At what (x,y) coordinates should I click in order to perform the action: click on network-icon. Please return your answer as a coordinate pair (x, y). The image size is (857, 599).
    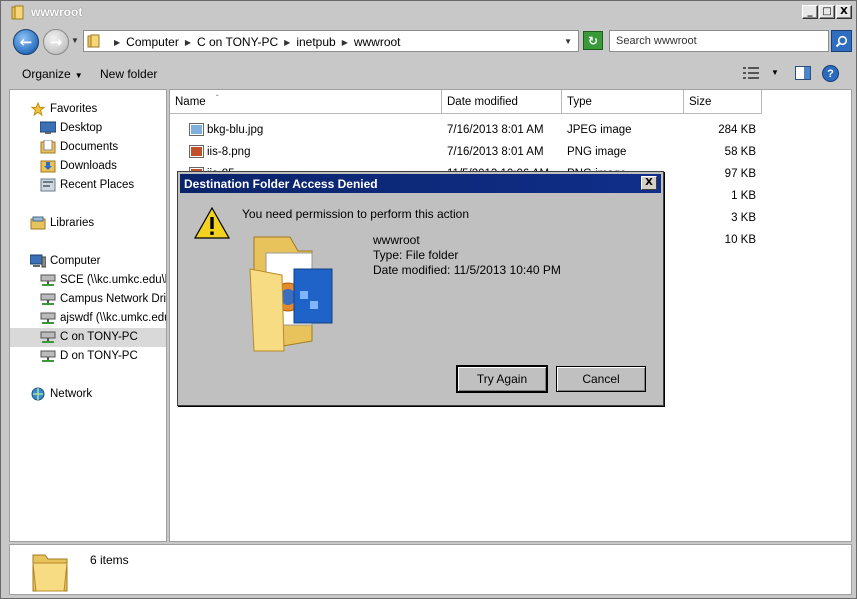
    Looking at the image, I should click on (38, 394).